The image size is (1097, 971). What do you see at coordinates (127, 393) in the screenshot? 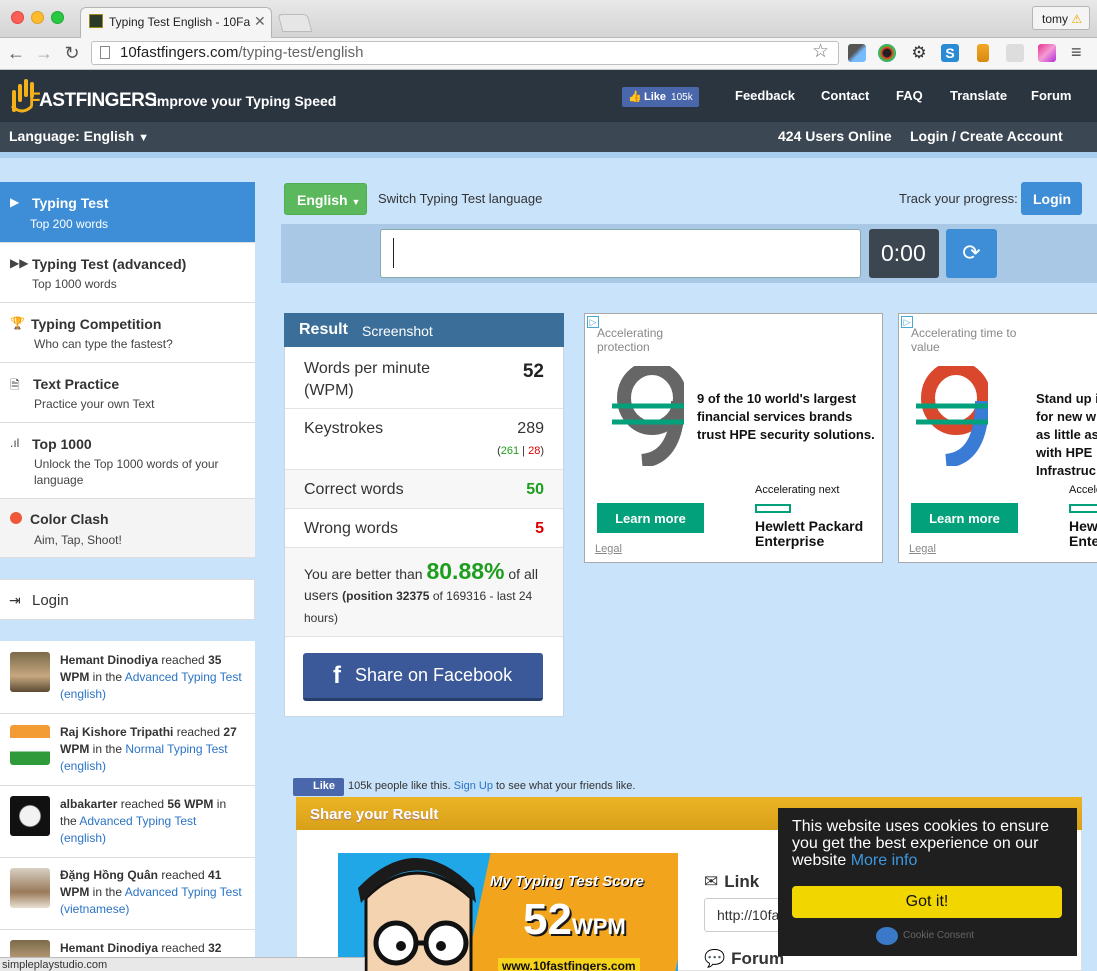
I see `sidebar-item-text-practice: 🗎 Text Practice Practice your own Text` at bounding box center [127, 393].